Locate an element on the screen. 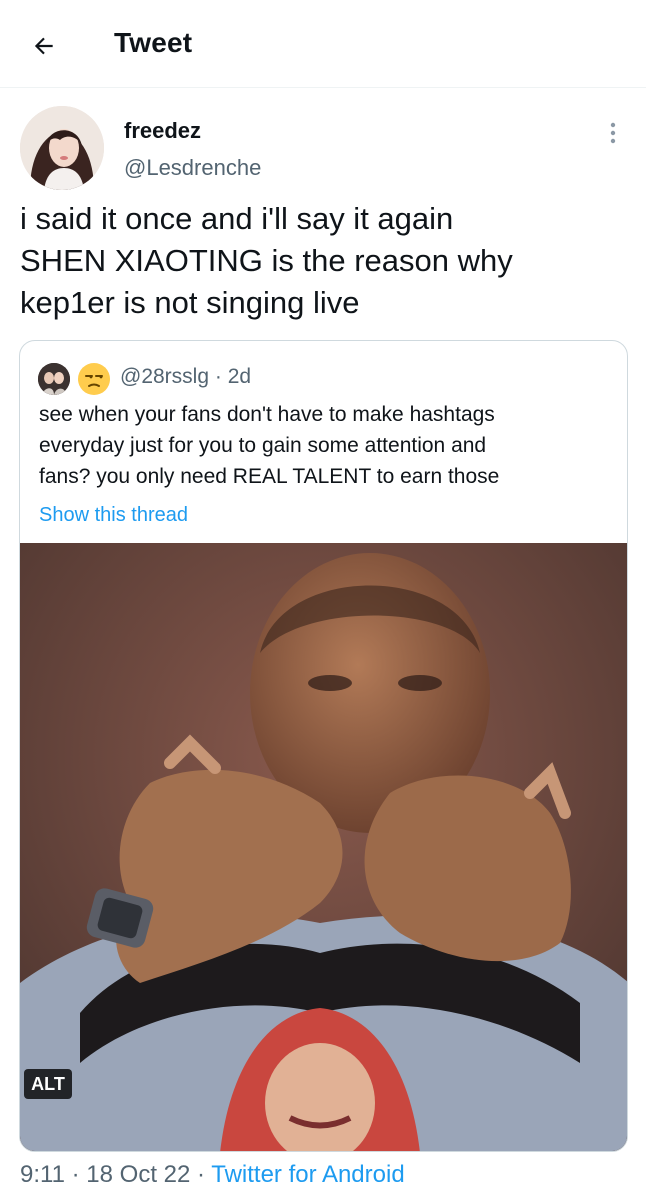 This screenshot has height=1200, width=646. quoted-tweet-meta: @28rsslg · 2d is located at coordinates (185, 377).